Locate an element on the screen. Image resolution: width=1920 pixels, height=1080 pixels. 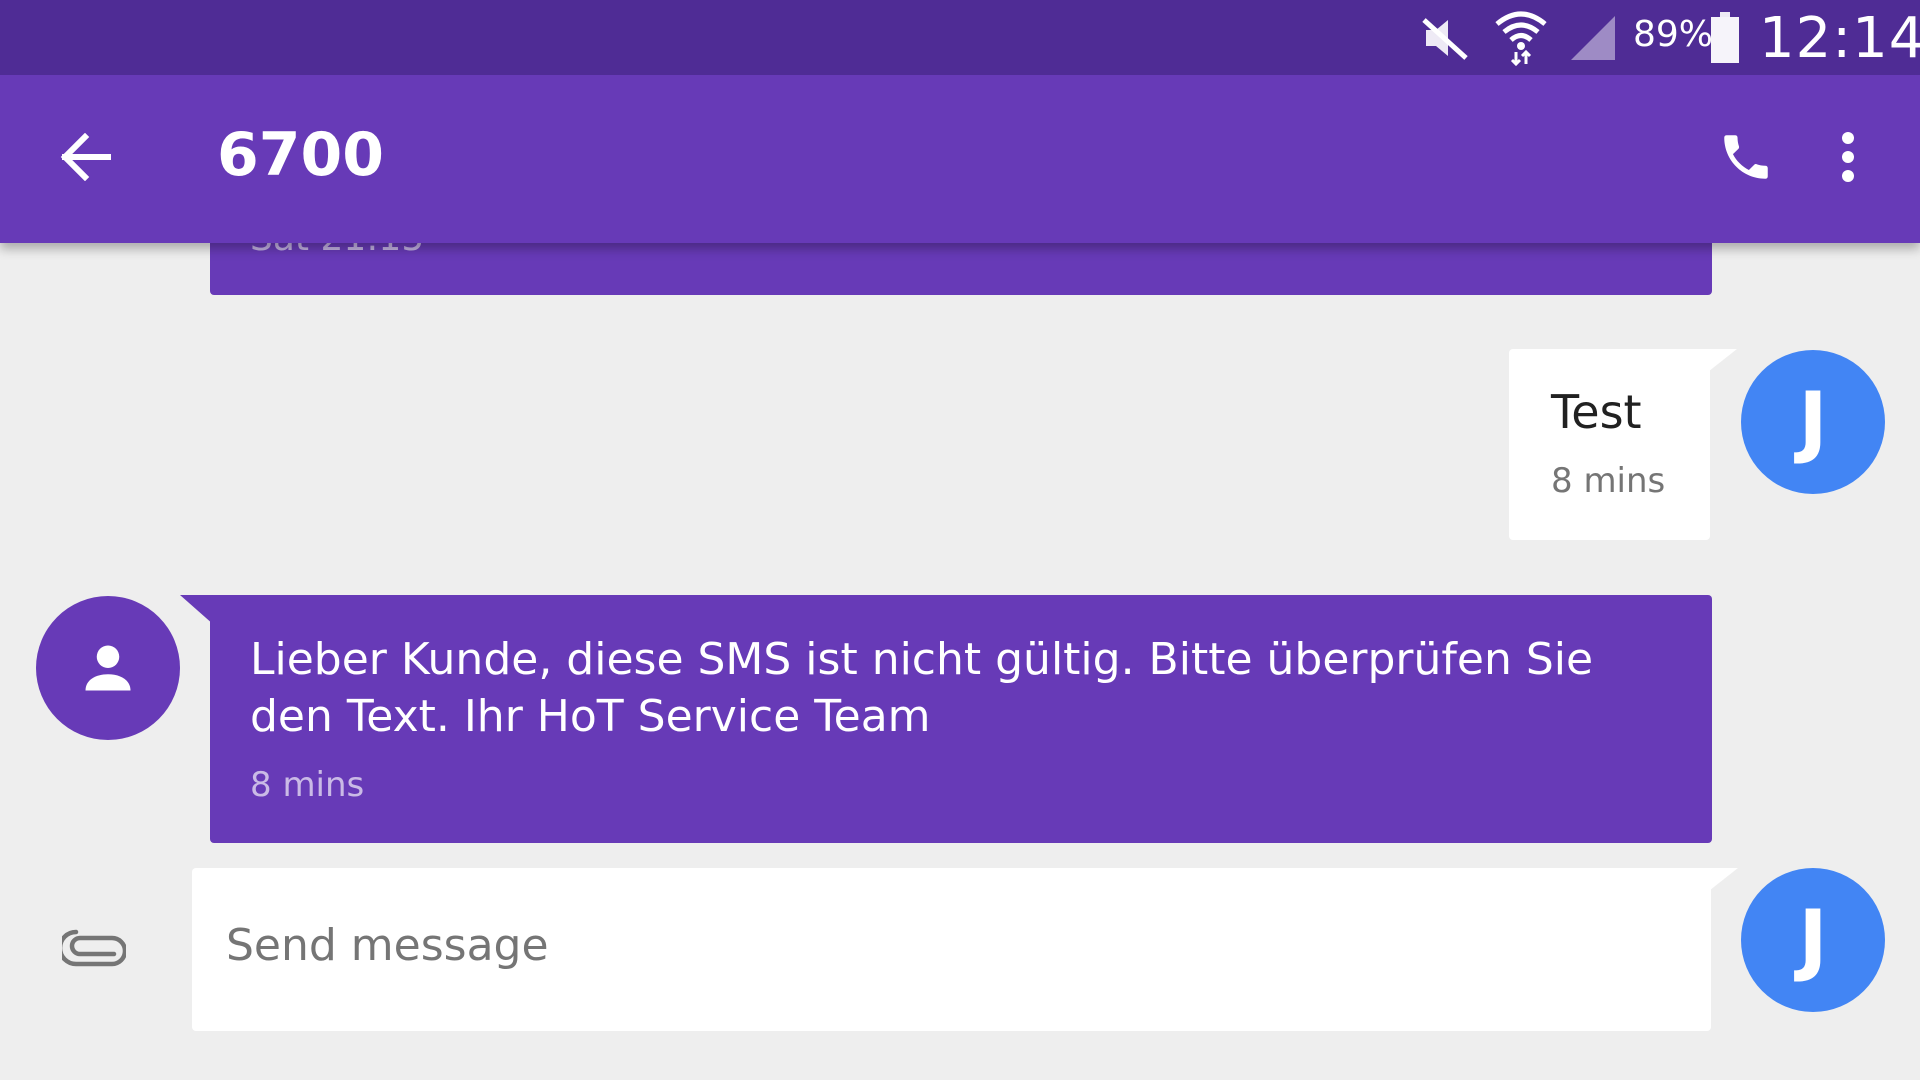
overflow-menu-button is located at coordinates (1848, 157).